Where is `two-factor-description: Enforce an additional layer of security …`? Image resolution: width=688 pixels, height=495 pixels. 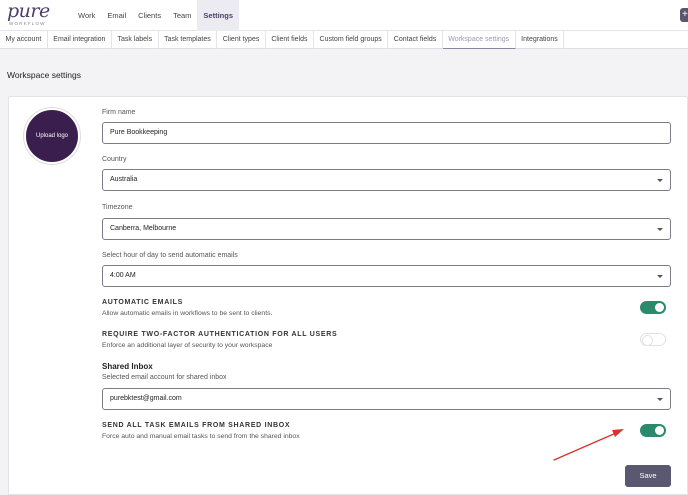 two-factor-description: Enforce an additional layer of security … is located at coordinates (187, 345).